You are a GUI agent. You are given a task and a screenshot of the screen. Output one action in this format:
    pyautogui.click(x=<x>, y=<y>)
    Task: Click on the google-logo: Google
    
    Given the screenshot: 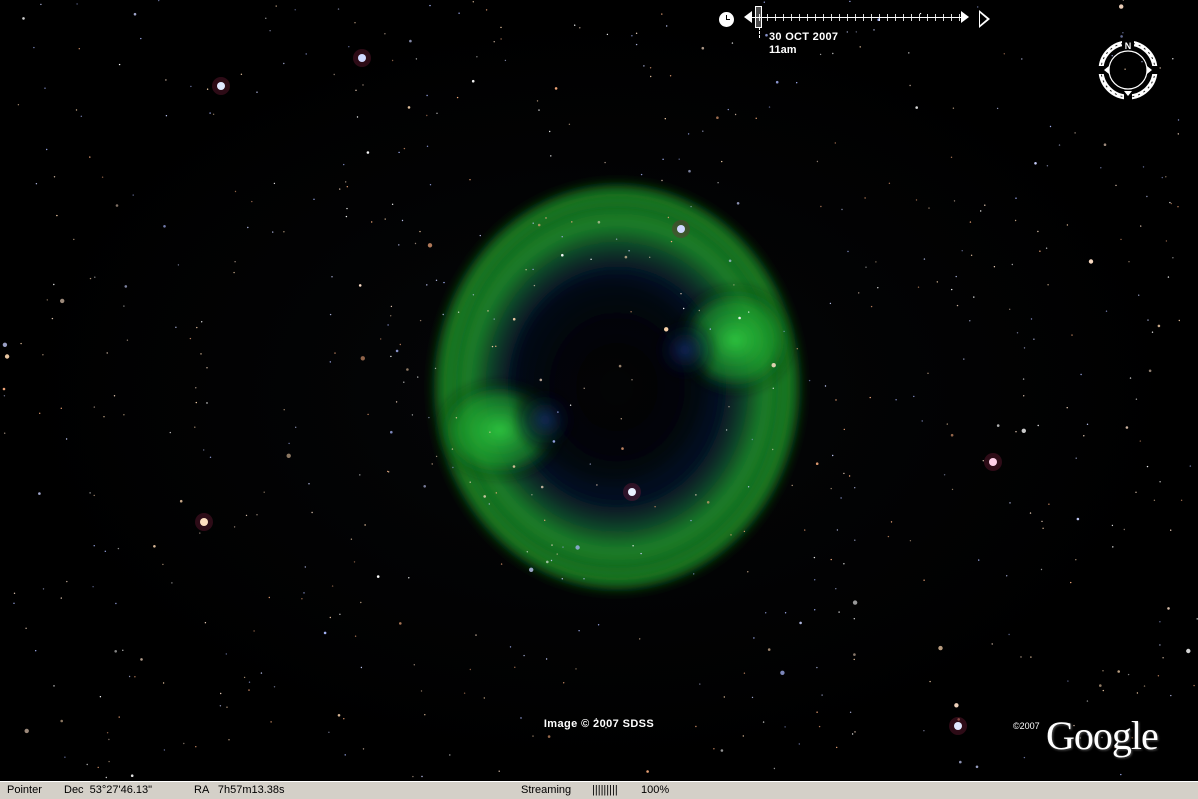 What is the action you would take?
    pyautogui.click(x=1102, y=735)
    